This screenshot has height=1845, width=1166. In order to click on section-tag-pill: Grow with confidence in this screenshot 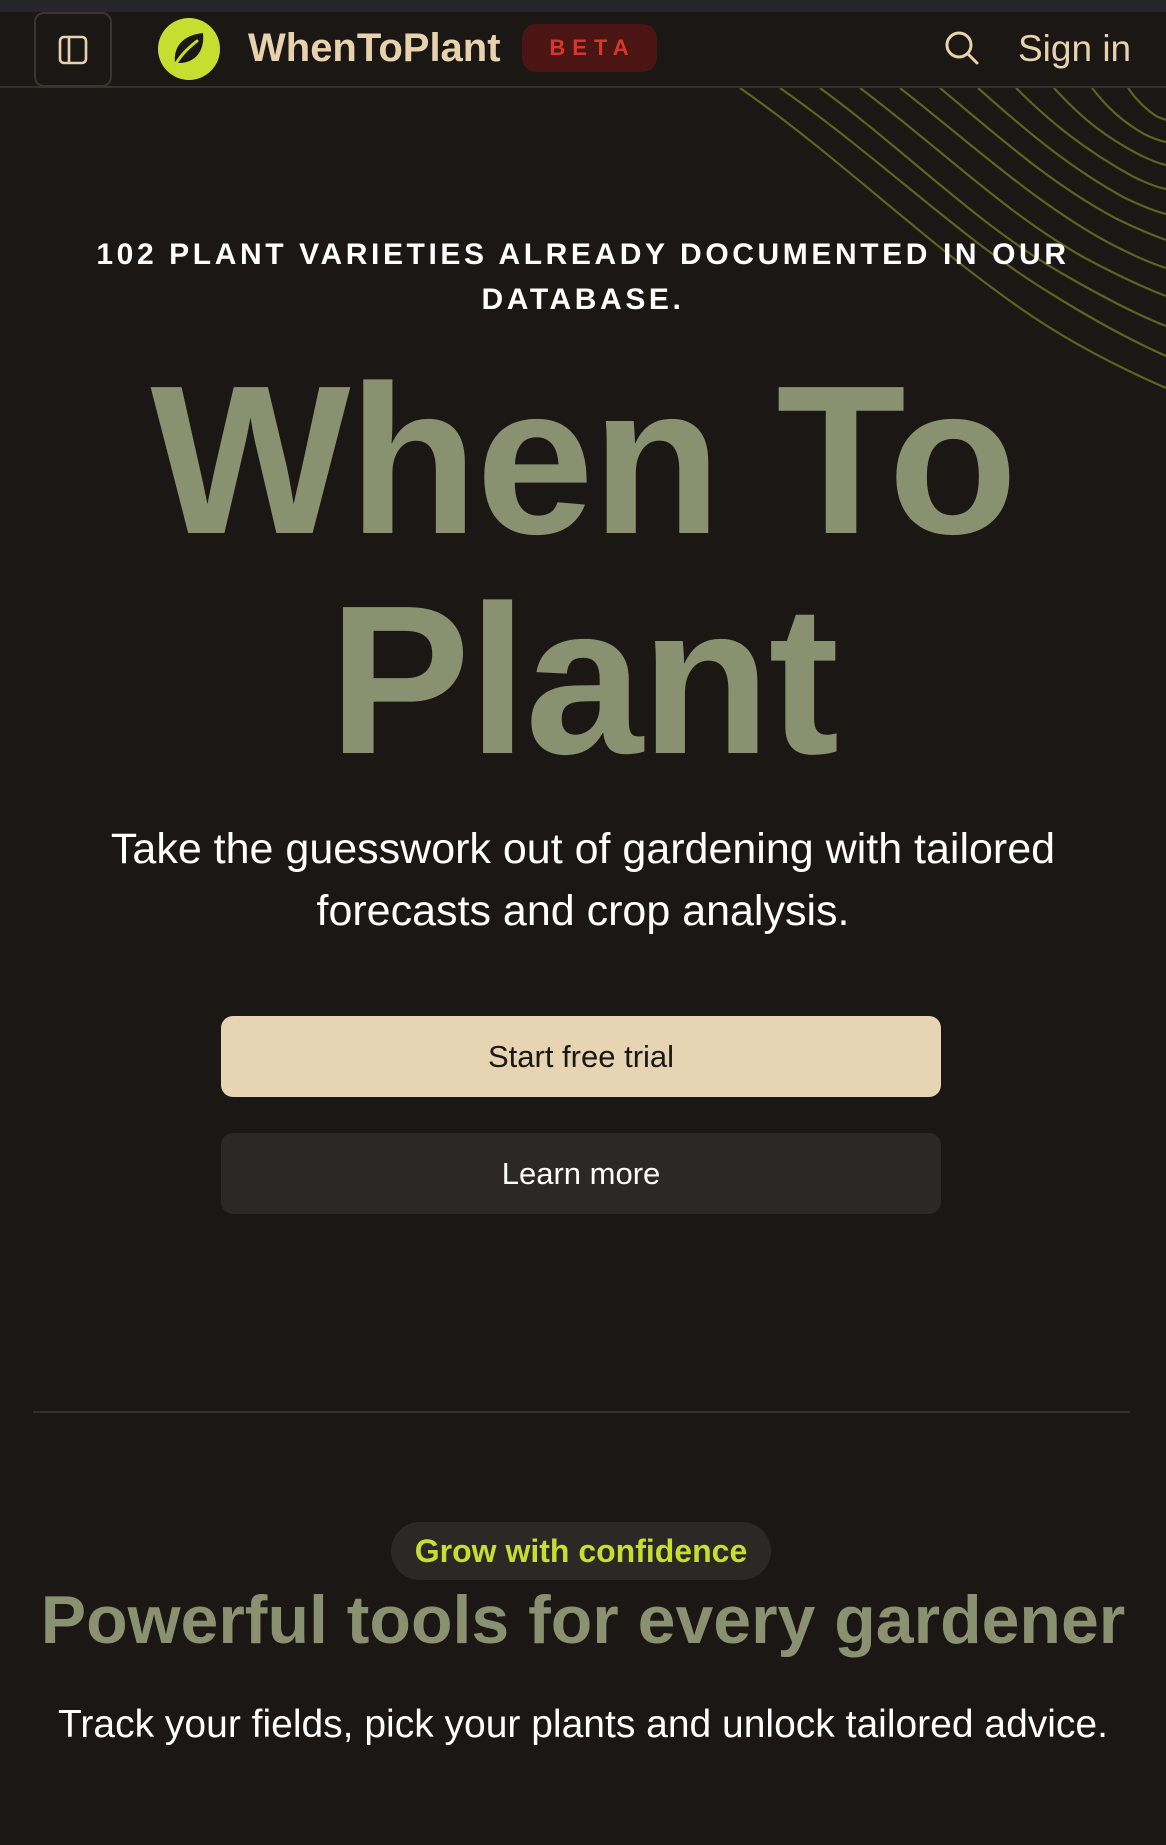, I will do `click(581, 1551)`.